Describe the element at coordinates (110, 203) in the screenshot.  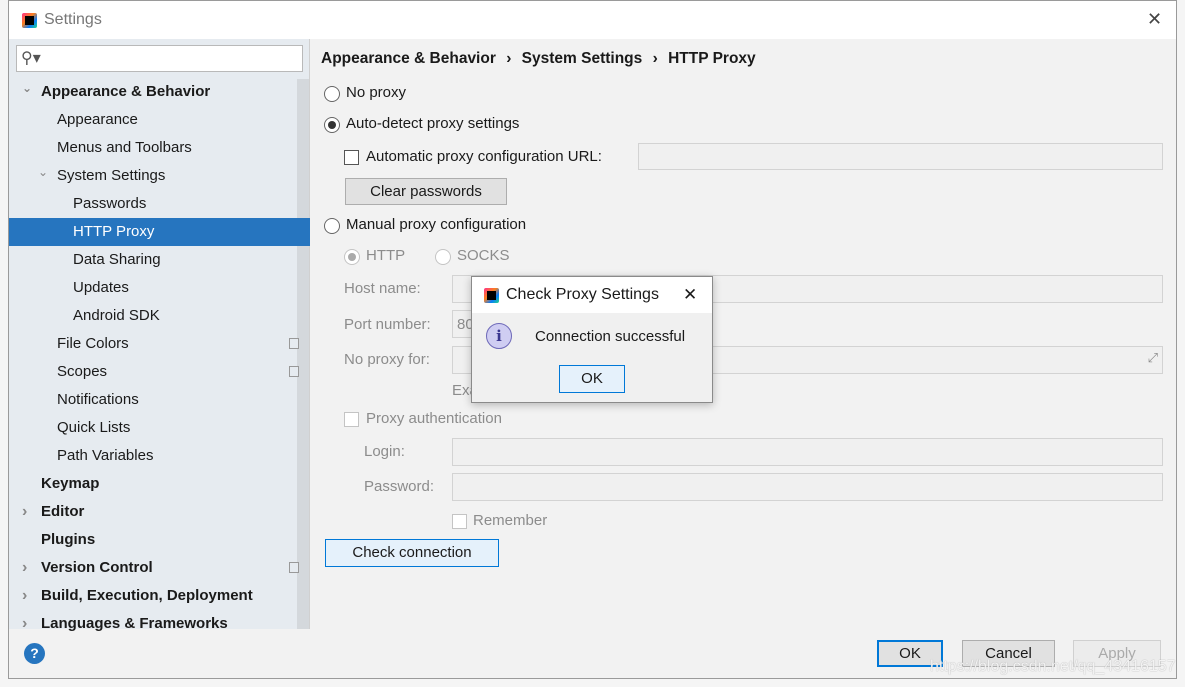
I see `sidebar-item-label: Passwords` at that location.